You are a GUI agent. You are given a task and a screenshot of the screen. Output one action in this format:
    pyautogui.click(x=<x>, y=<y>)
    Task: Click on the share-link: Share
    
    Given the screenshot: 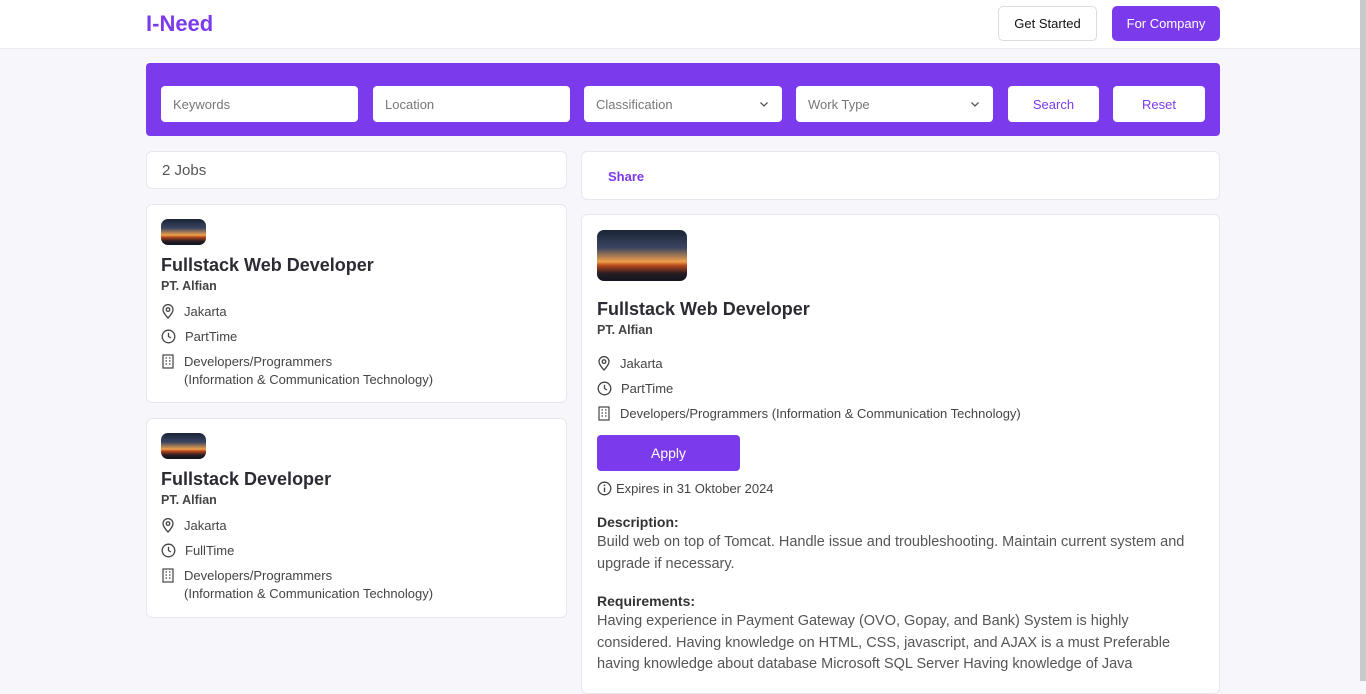 What is the action you would take?
    pyautogui.click(x=626, y=176)
    